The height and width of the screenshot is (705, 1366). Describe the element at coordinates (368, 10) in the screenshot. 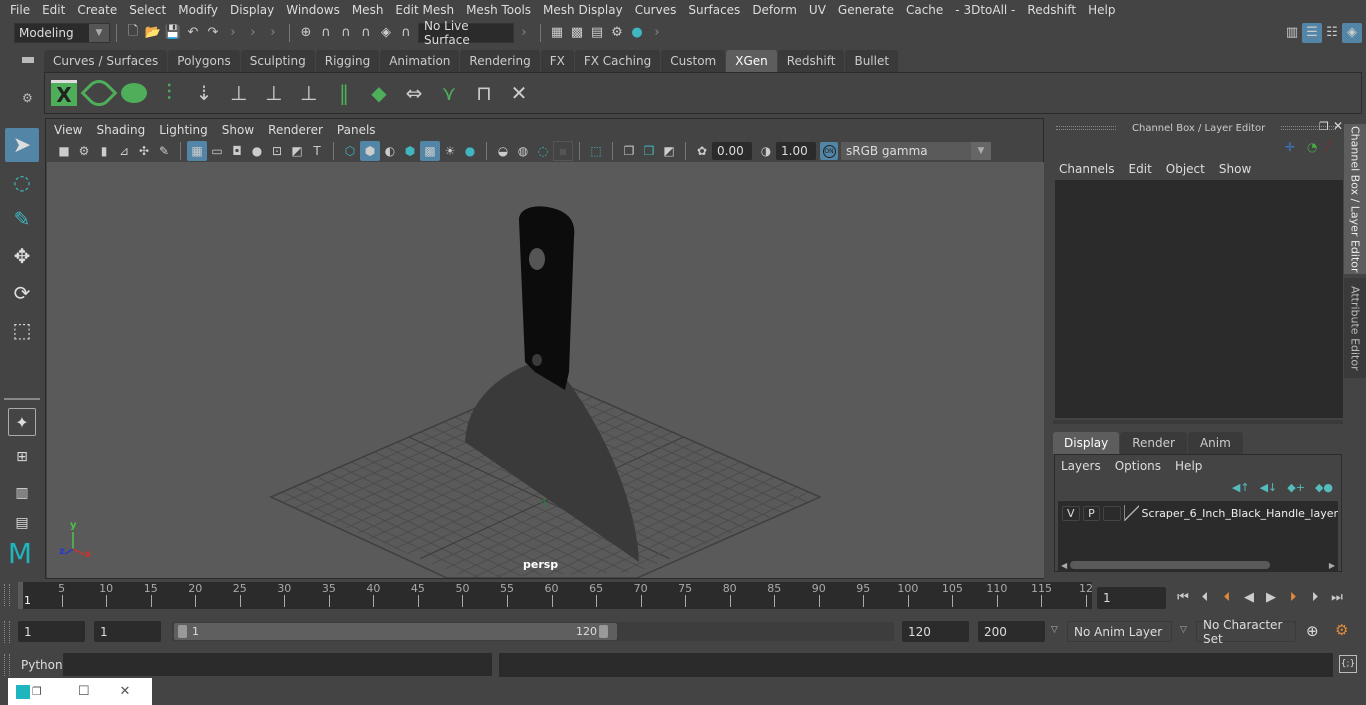

I see `menu-mesh: Mesh` at that location.